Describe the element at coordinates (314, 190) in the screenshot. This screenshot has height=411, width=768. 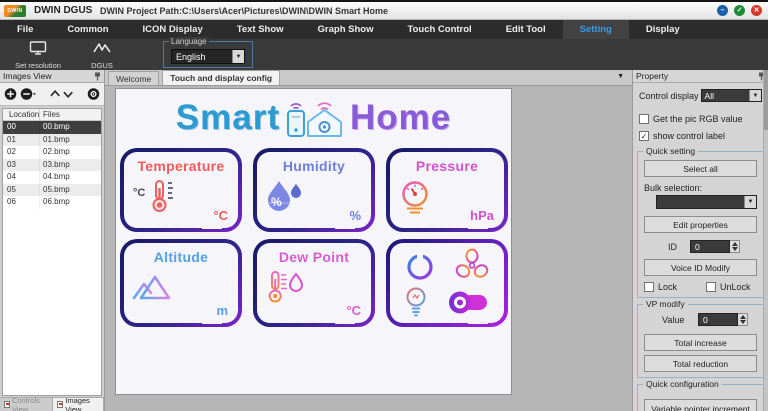
I see `tile-humidity: Humidity % %` at that location.